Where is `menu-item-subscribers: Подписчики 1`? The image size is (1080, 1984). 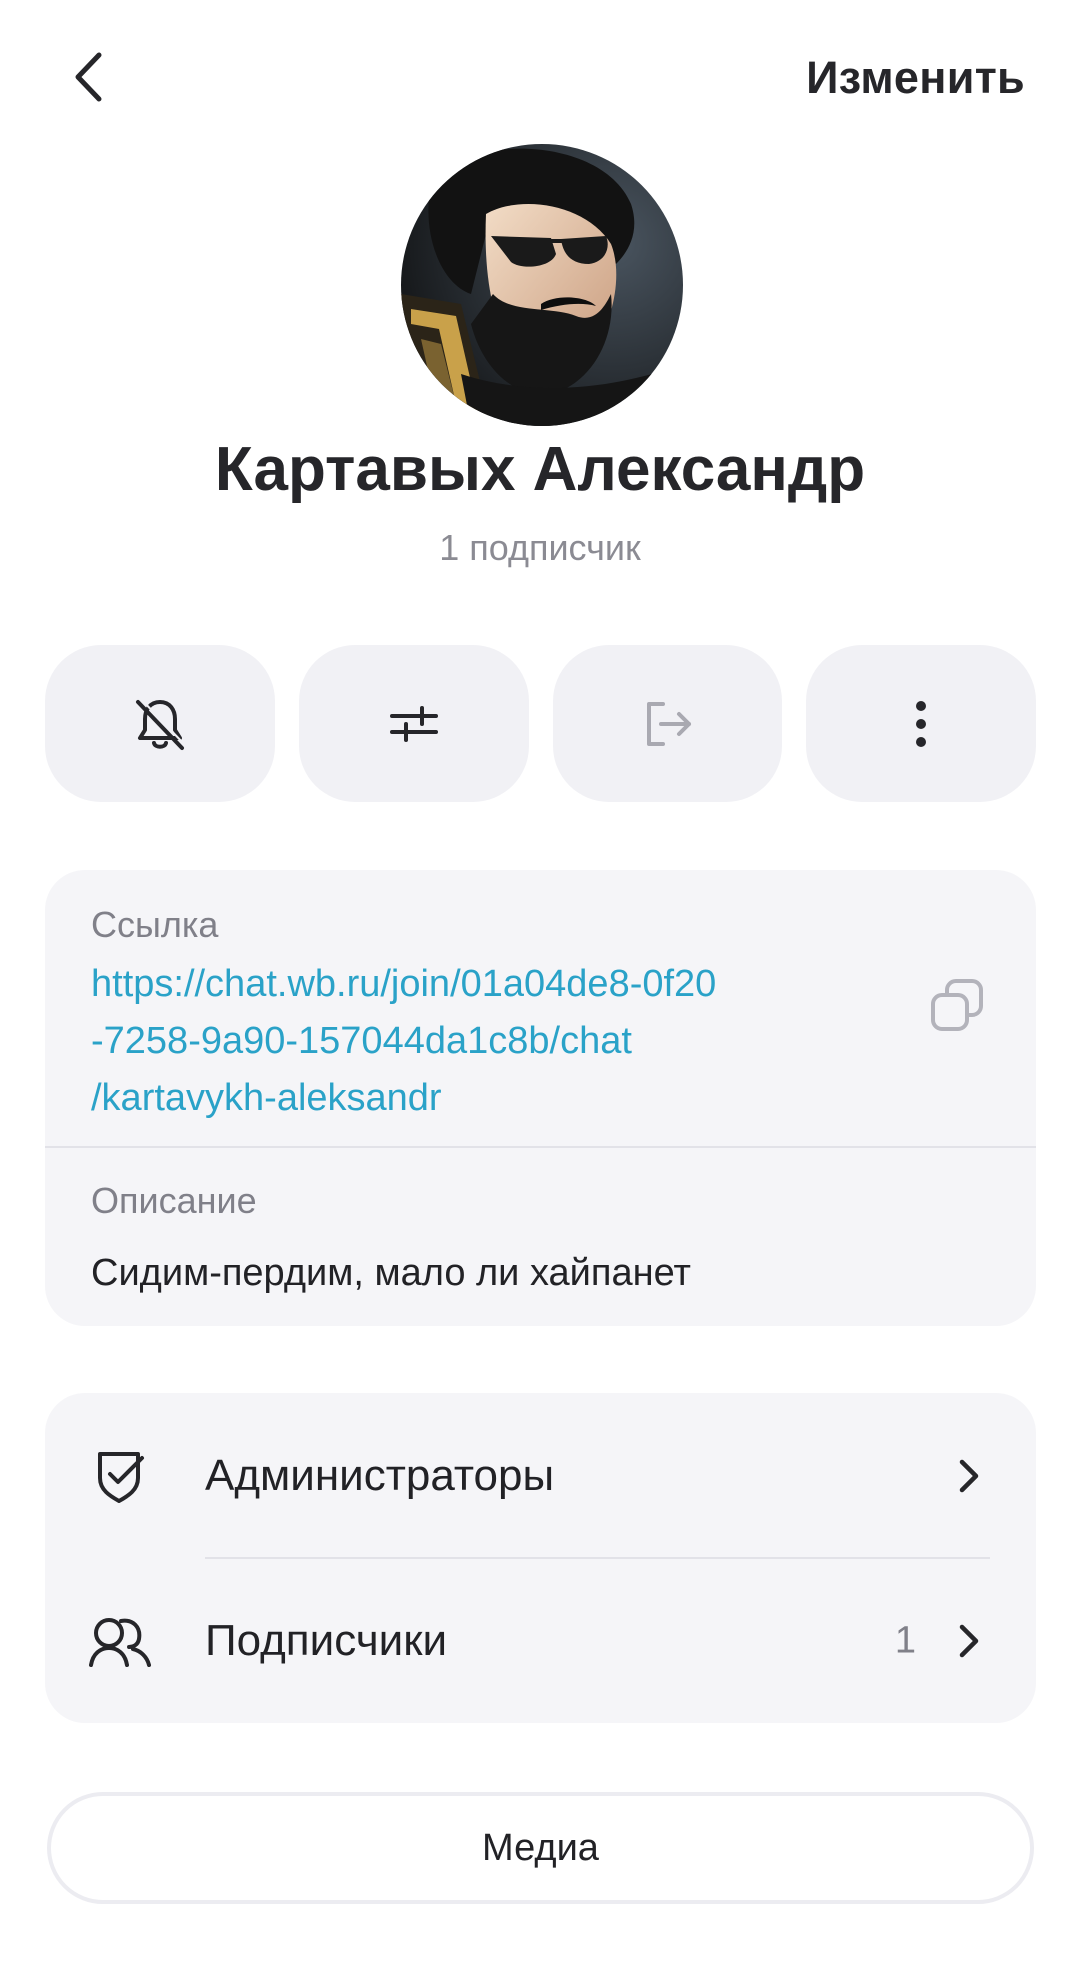 menu-item-subscribers: Подписчики 1 is located at coordinates (540, 1640).